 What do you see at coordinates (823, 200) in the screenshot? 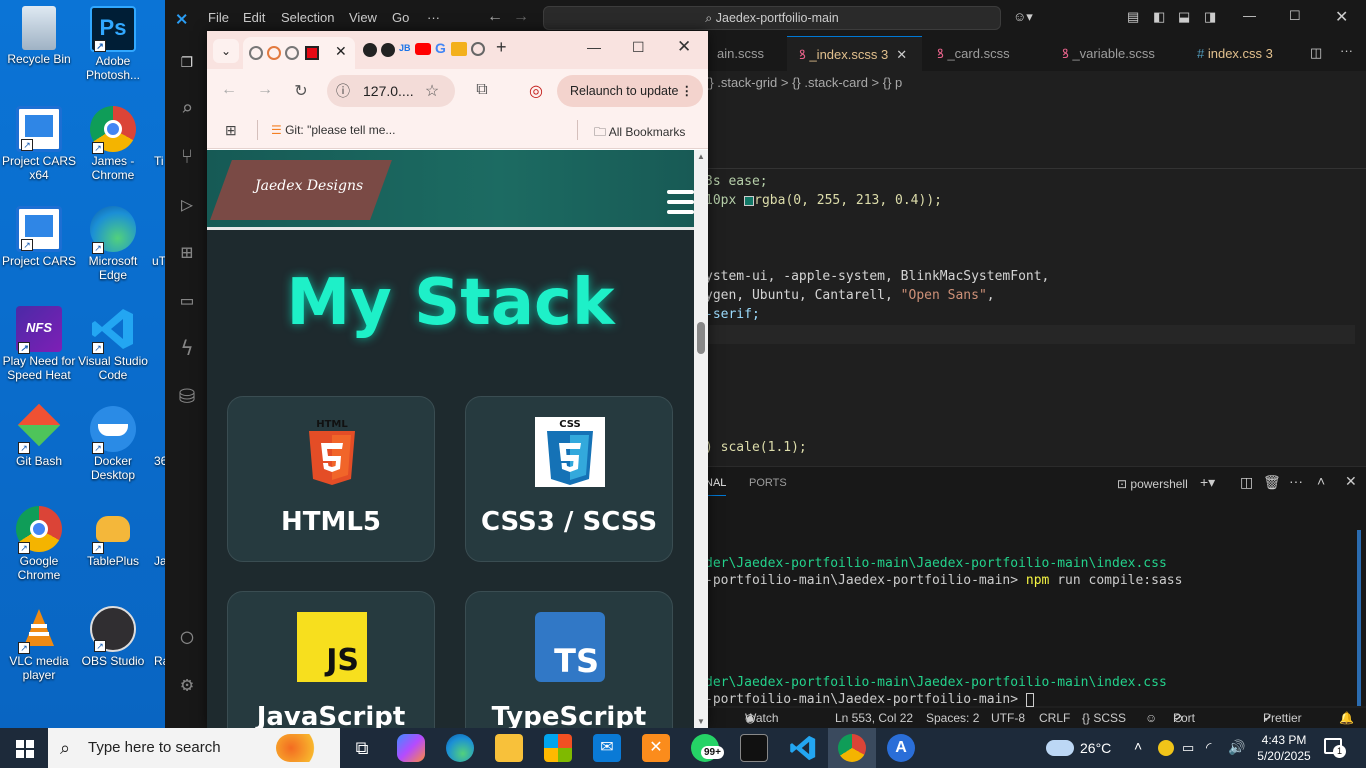
I see `code-line: 10px rgba(0, 255, 213, 0.4));` at bounding box center [823, 200].